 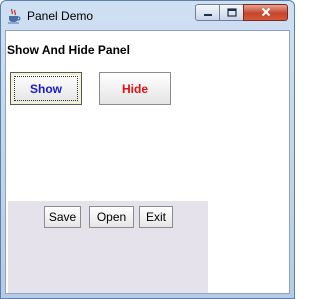 I want to click on maximize-button, so click(x=231, y=12).